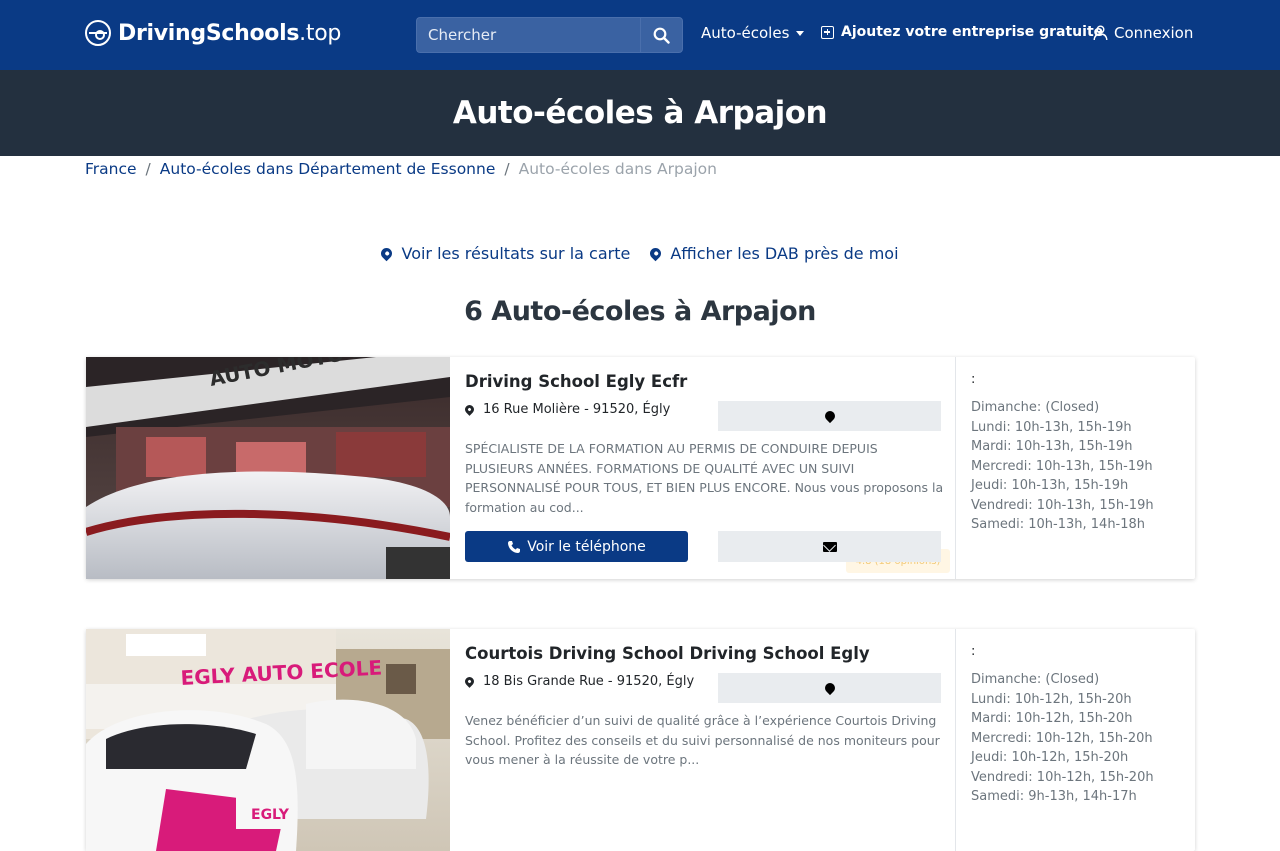 This screenshot has width=1280, height=851. What do you see at coordinates (800, 33) in the screenshot?
I see `caret-down-icon` at bounding box center [800, 33].